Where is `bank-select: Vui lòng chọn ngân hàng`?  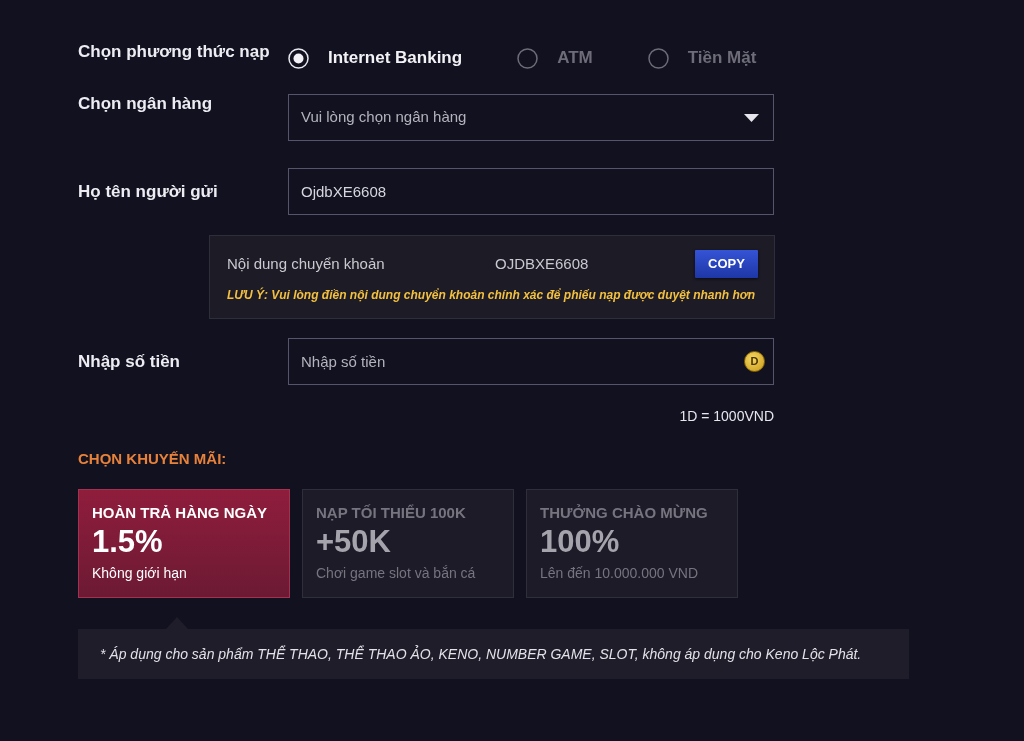
bank-select: Vui lòng chọn ngân hàng is located at coordinates (531, 117).